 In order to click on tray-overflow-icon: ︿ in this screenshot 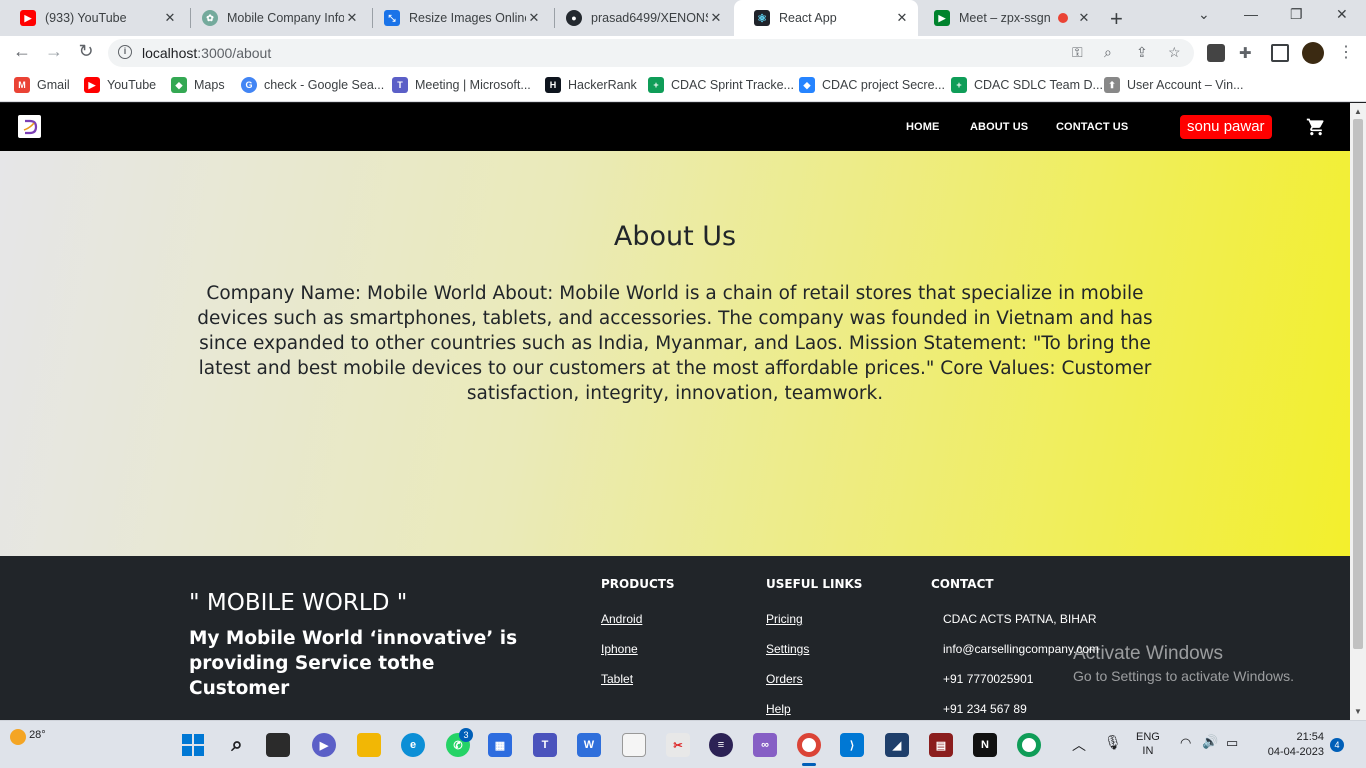, I will do `click(1079, 745)`.